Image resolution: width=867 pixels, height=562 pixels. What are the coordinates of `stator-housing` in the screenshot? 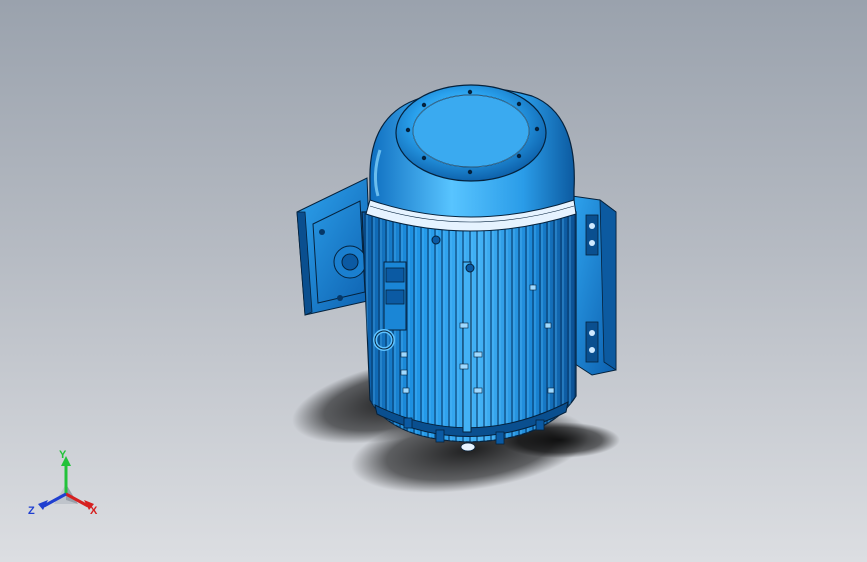 It's located at (469, 331).